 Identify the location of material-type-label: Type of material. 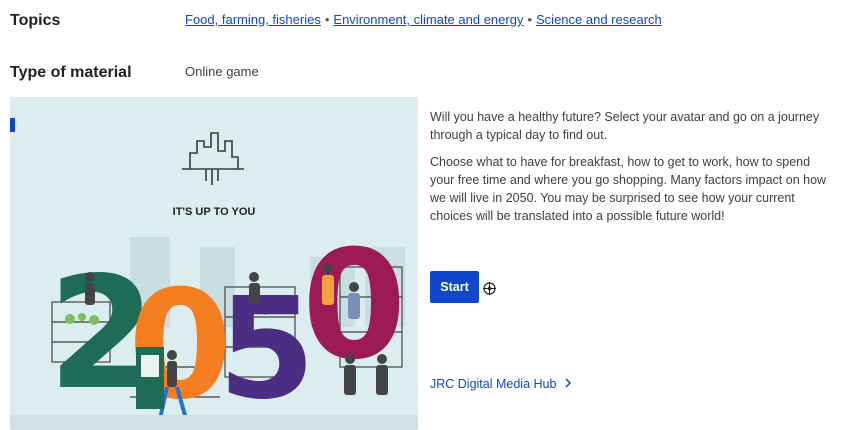
(71, 72).